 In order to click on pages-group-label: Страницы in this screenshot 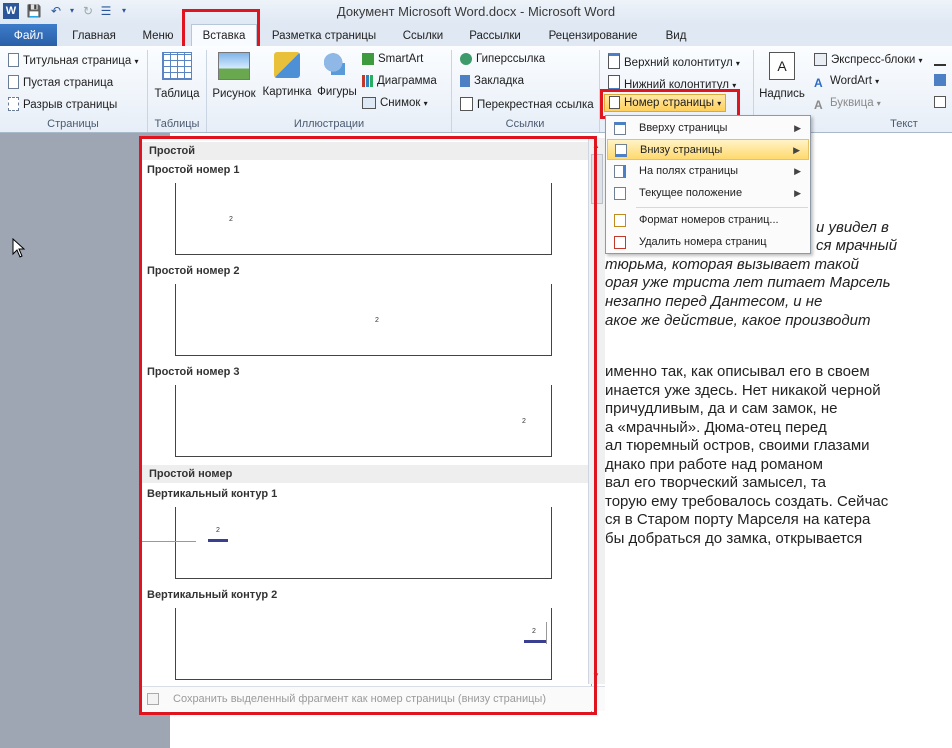, I will do `click(73, 124)`.